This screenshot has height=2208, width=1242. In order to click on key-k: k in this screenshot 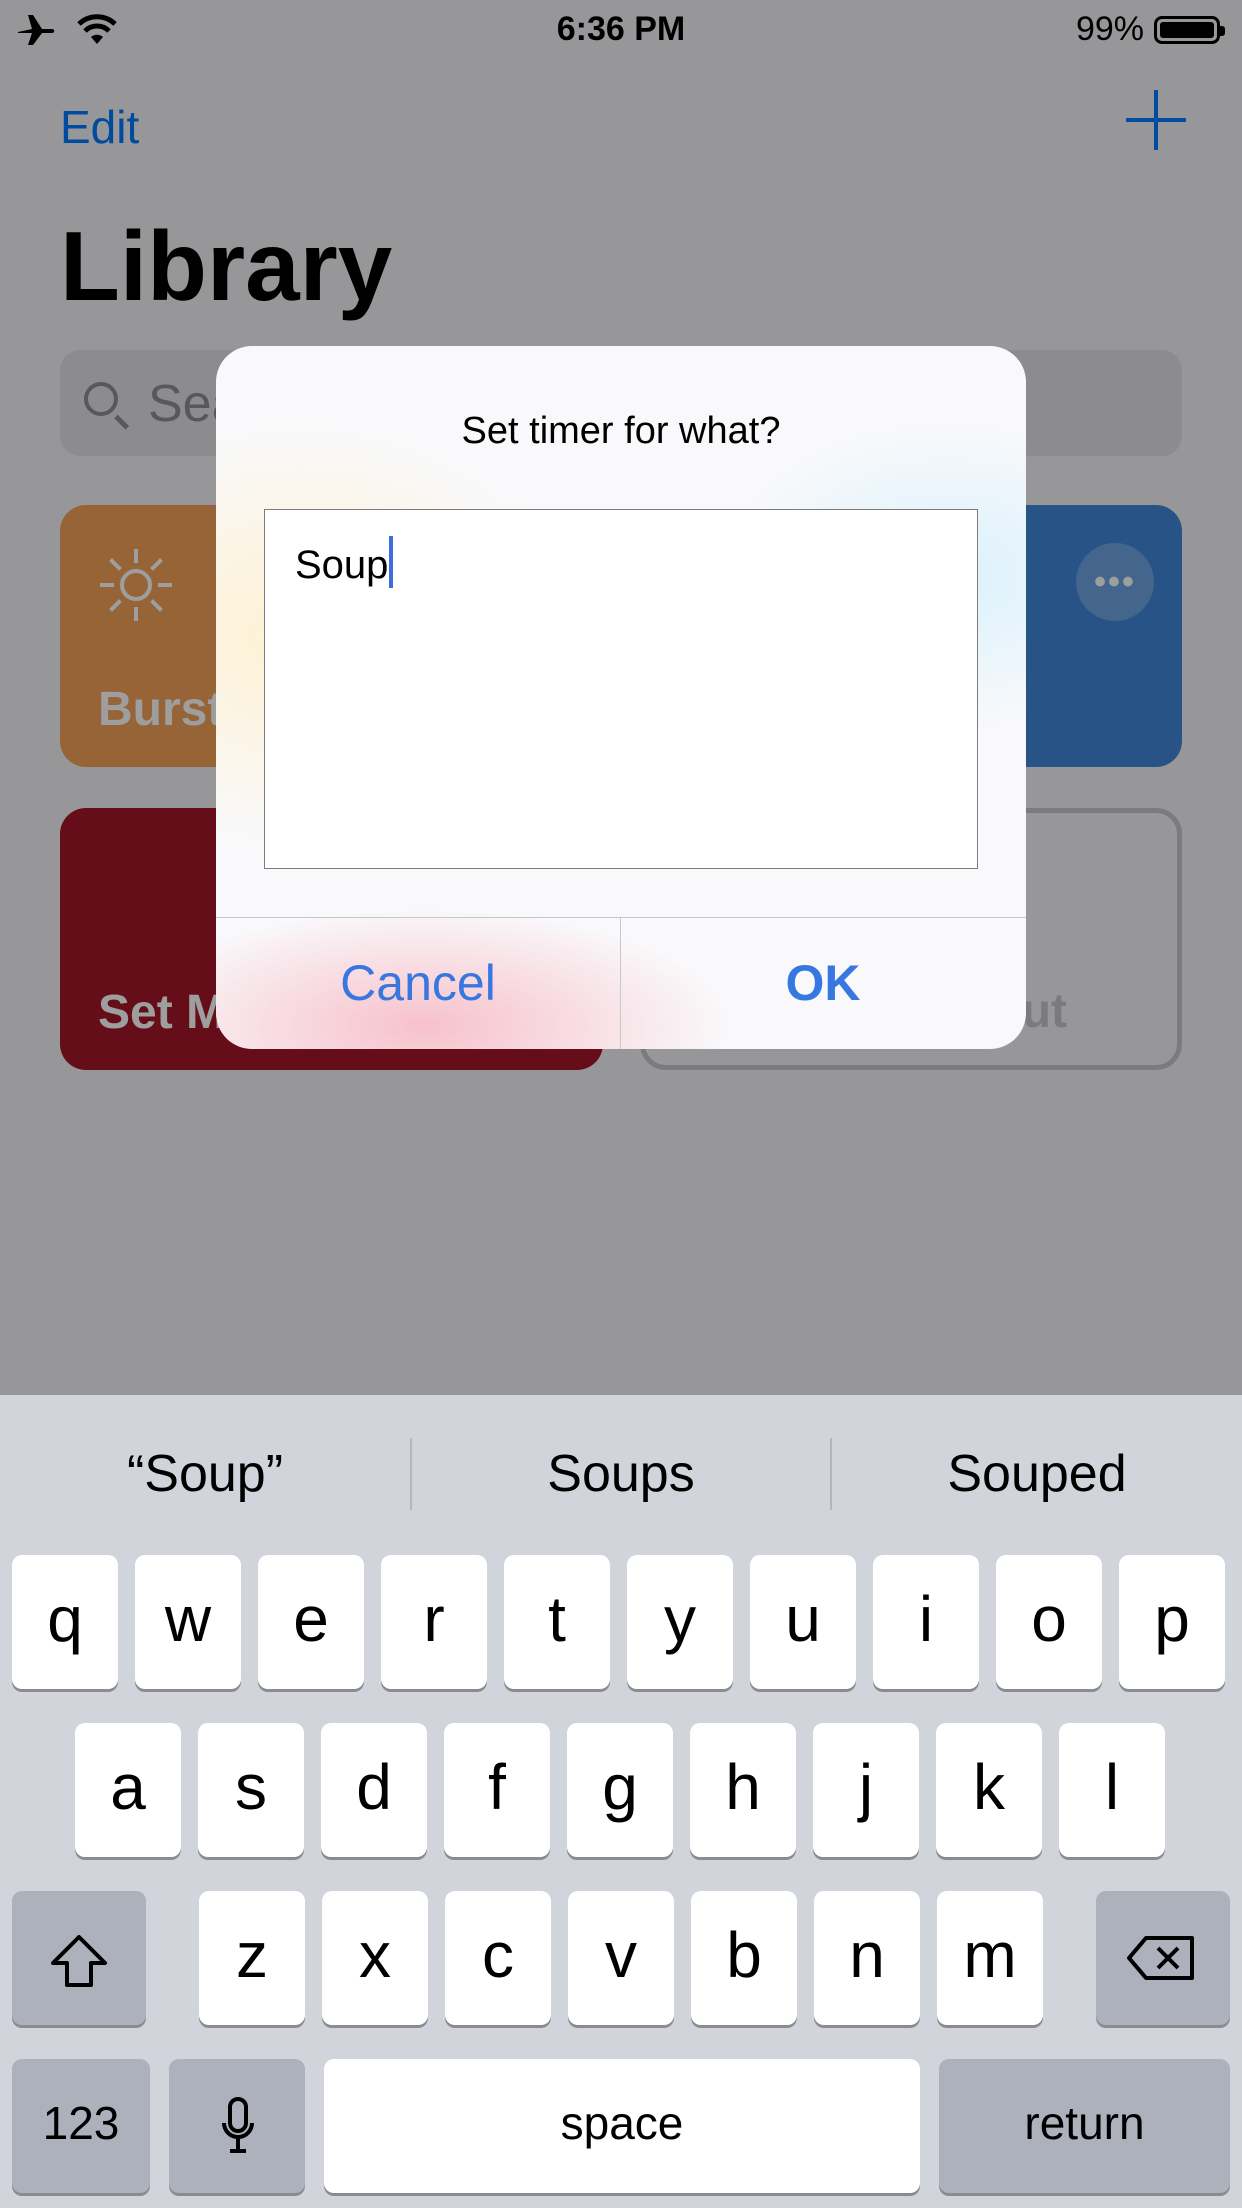, I will do `click(989, 1790)`.